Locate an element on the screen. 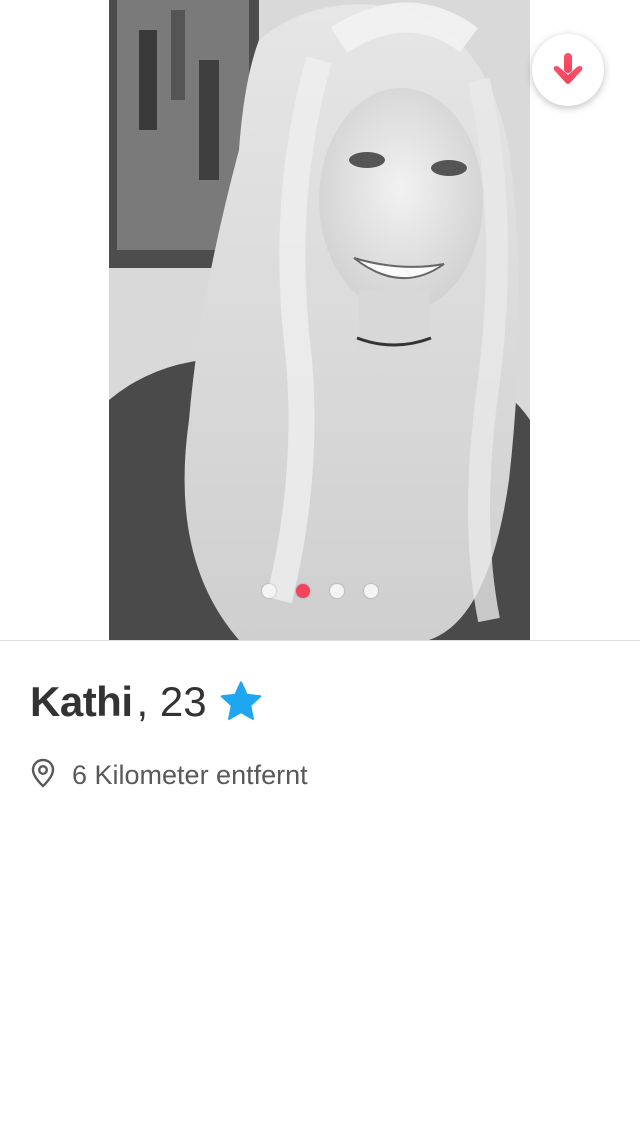  distance-text: 6 Kilometer entfernt is located at coordinates (190, 775).